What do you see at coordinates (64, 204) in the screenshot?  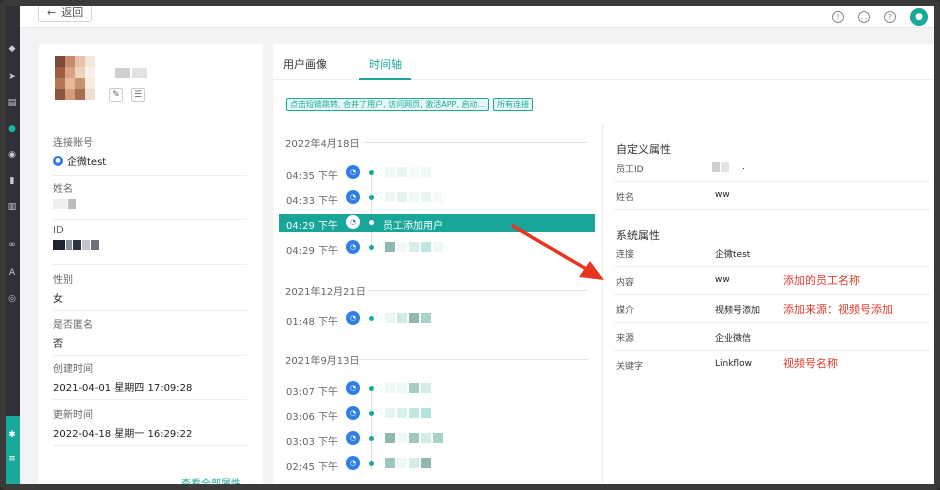 I see `name-blurred` at bounding box center [64, 204].